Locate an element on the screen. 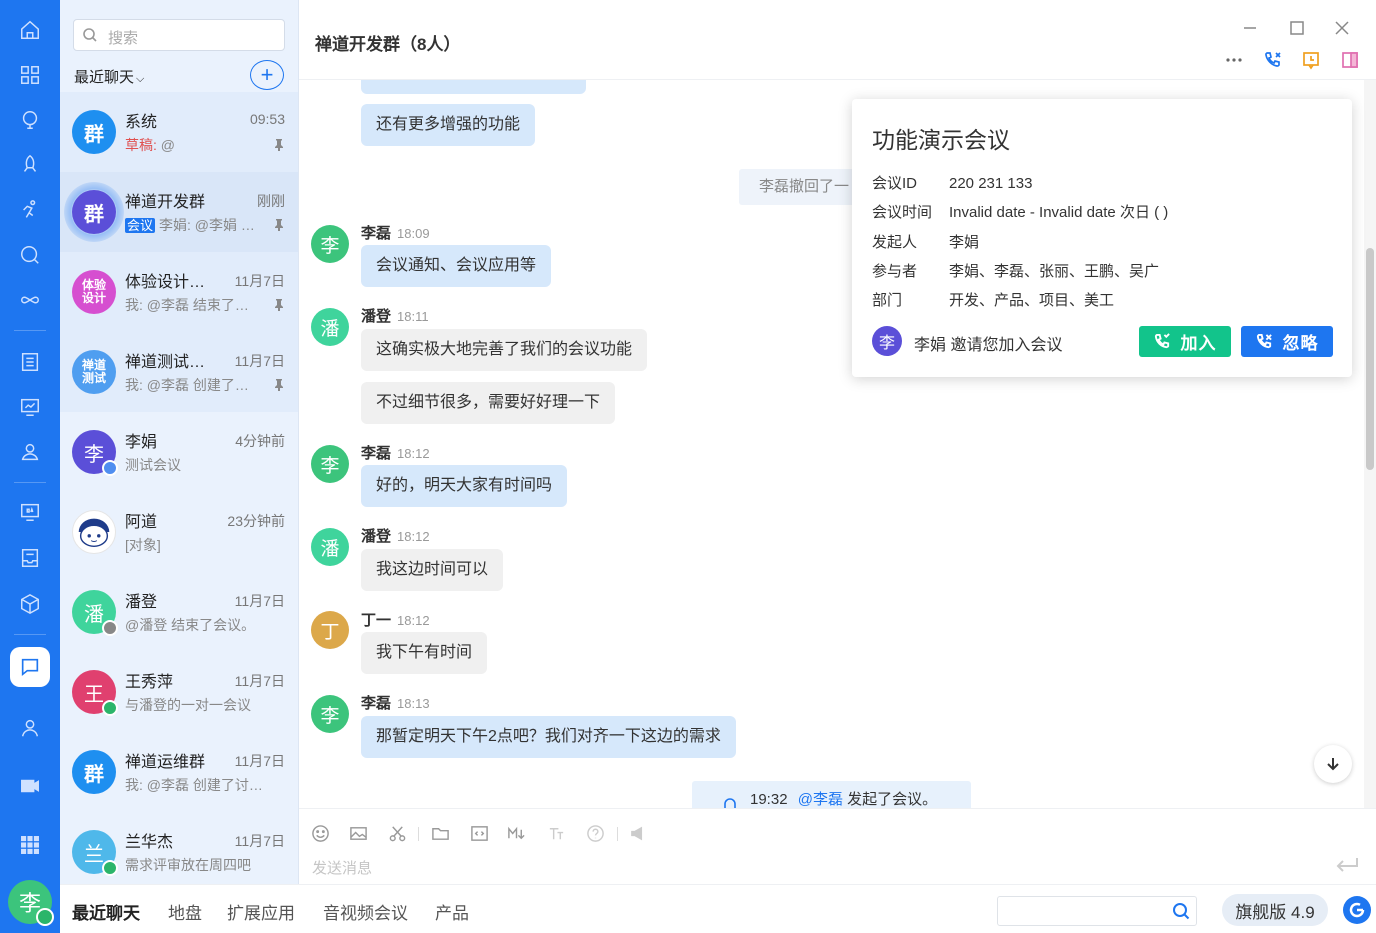 The width and height of the screenshot is (1376, 933). send-icon is located at coordinates (1347, 865).